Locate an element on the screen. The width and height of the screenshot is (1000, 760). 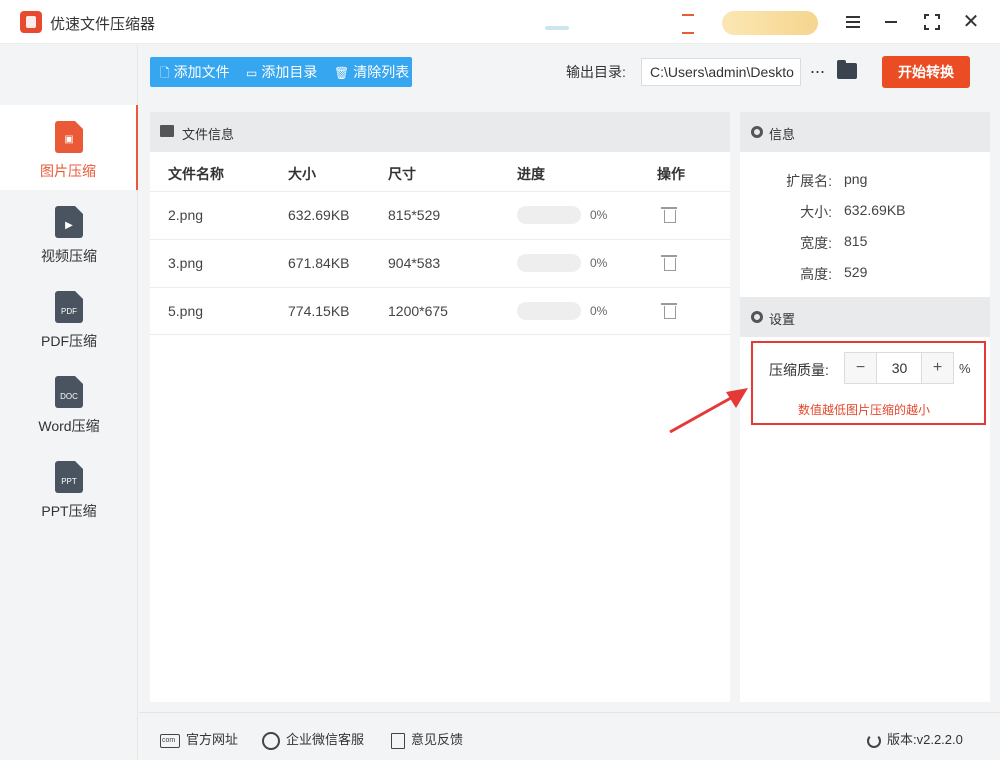
sidebar-item-pdf: PDF PDF压缩 is located at coordinates (69, 317).